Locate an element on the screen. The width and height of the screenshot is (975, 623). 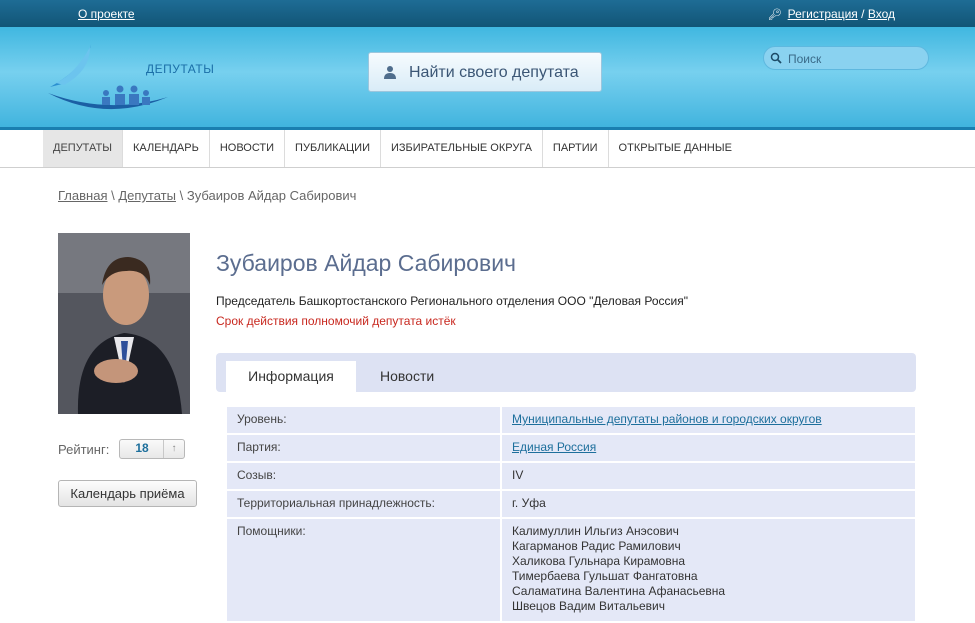
find-deputy-button: Найти своего депутата is located at coordinates (485, 72).